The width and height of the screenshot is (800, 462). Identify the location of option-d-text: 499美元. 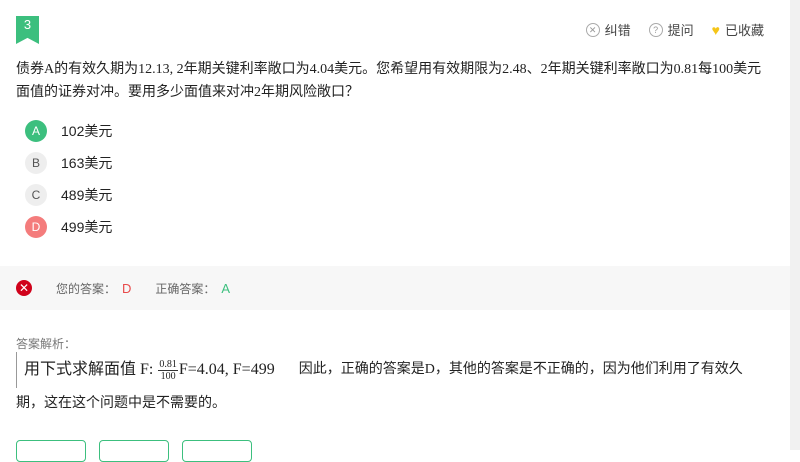
(87, 227).